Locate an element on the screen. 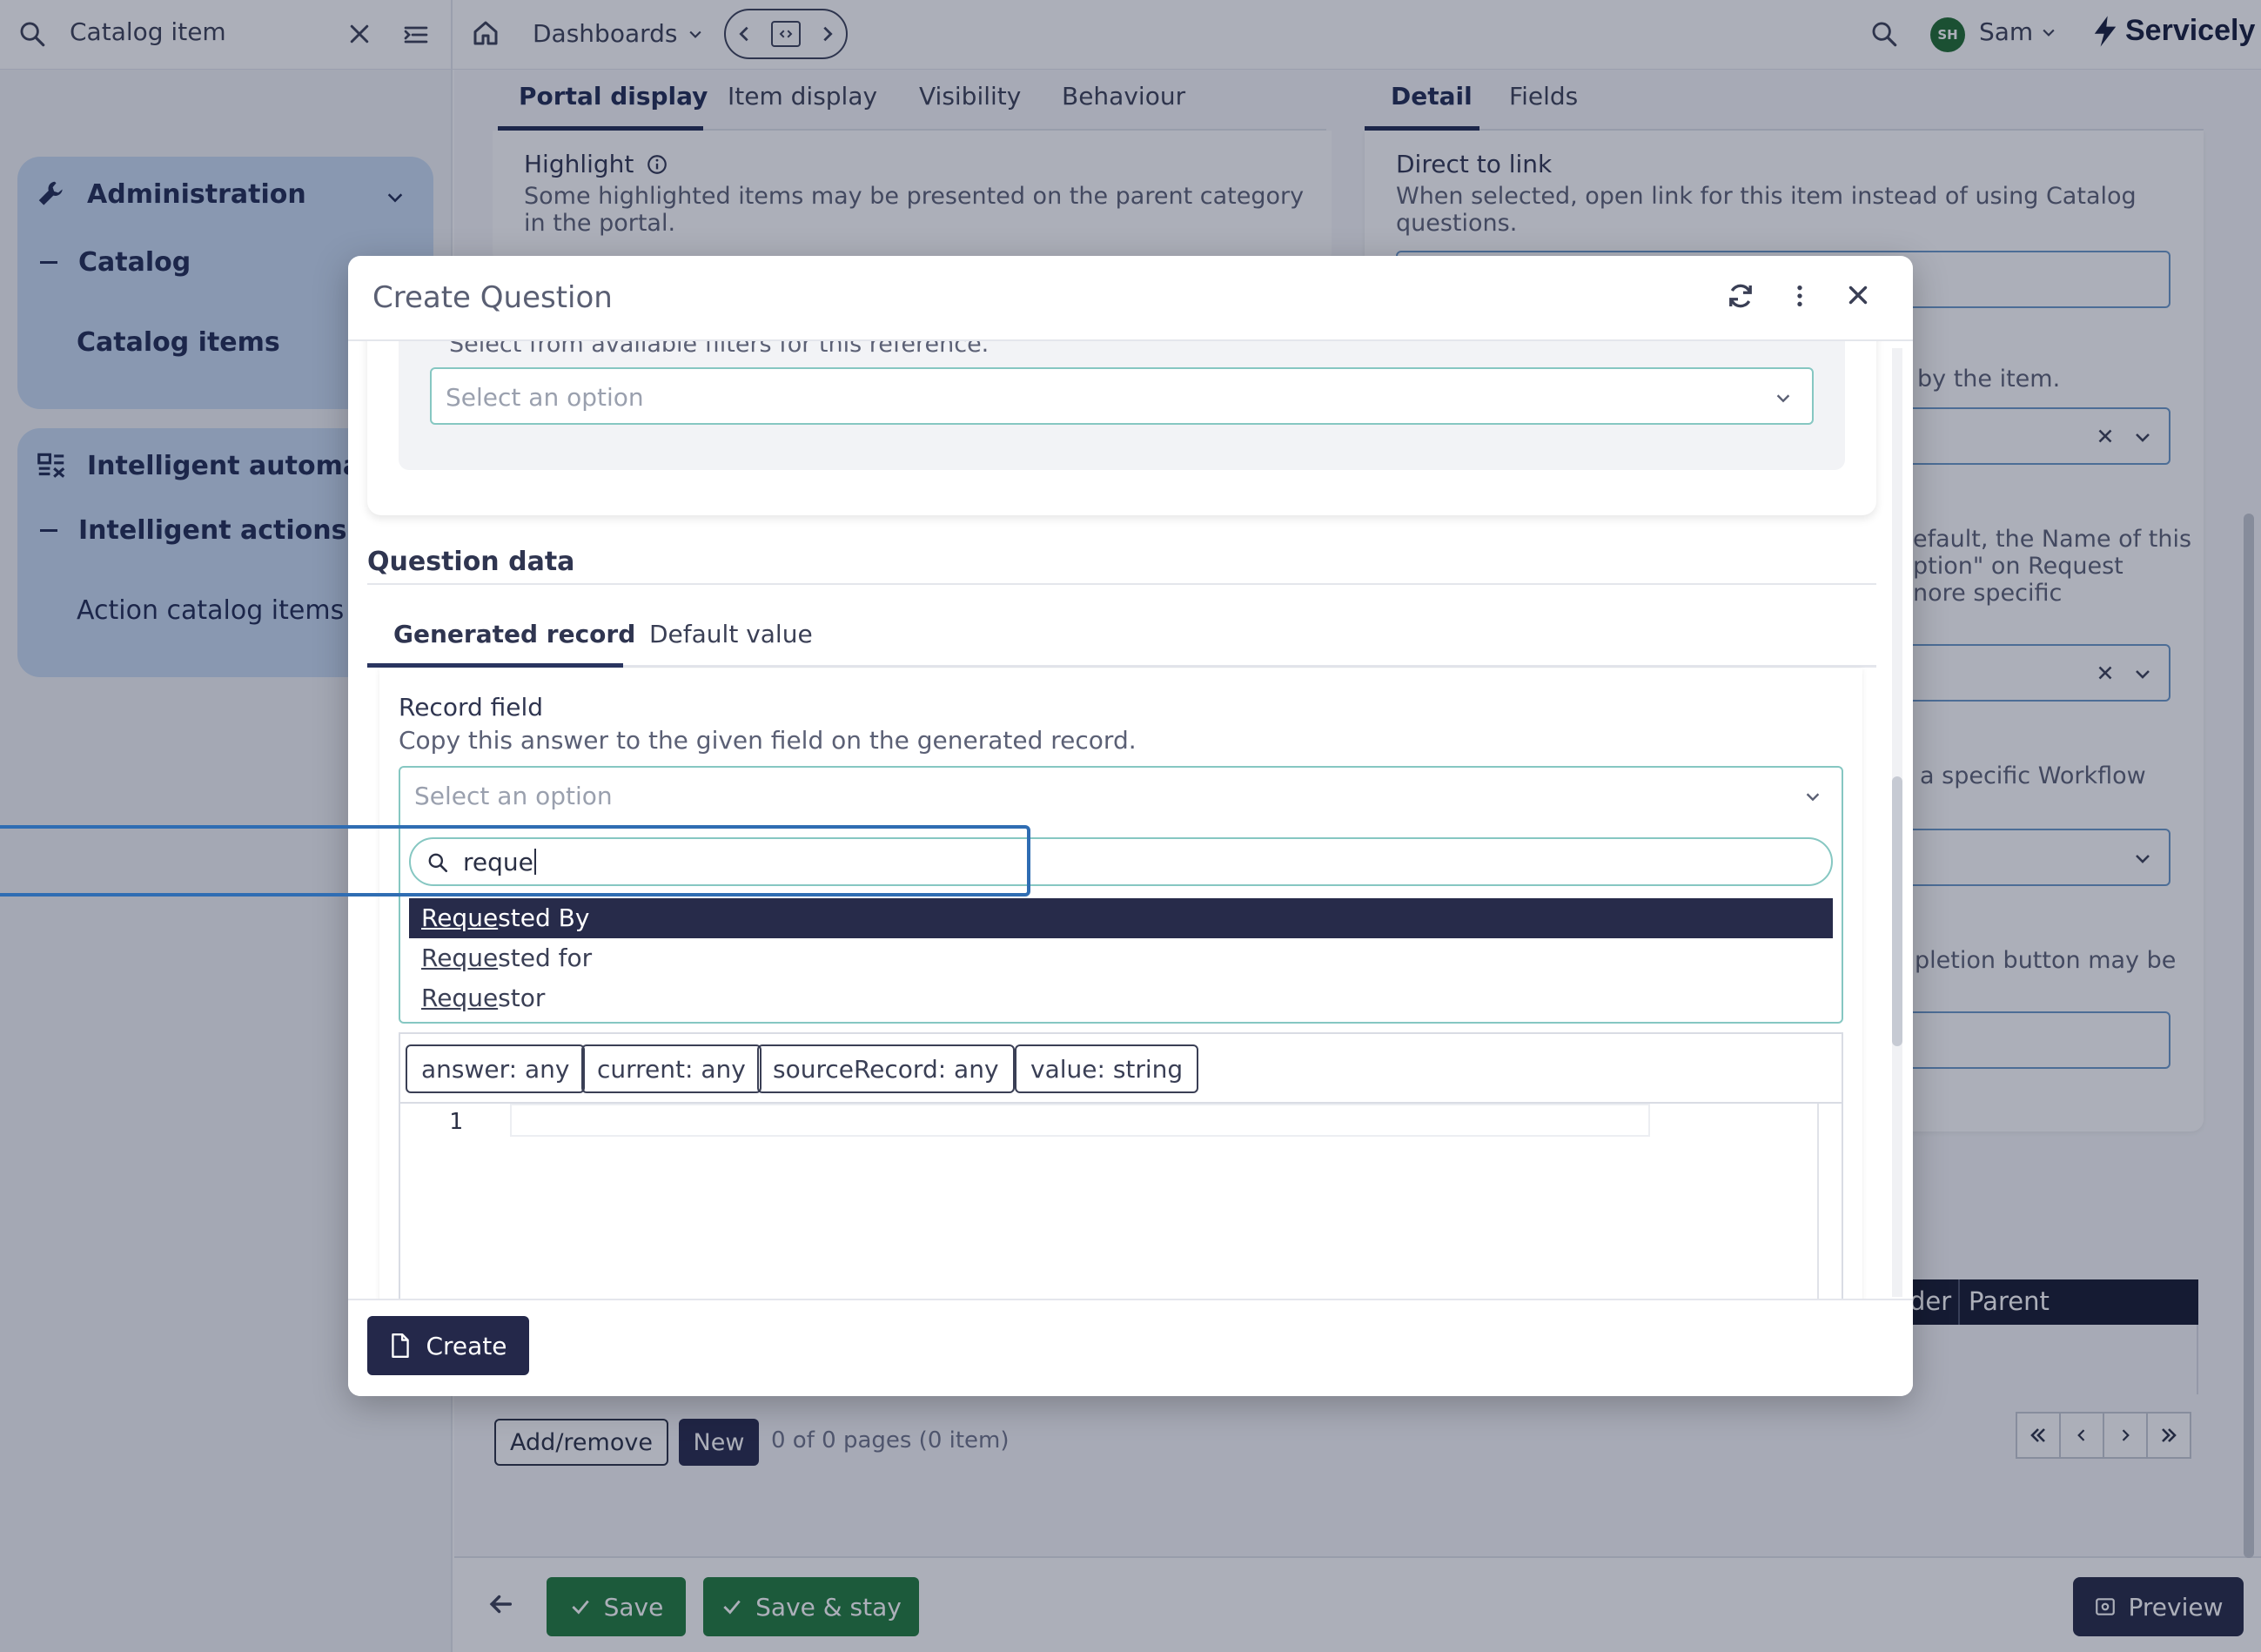 This screenshot has height=1652, width=2261. dropdown-option: Requested By is located at coordinates (1121, 918).